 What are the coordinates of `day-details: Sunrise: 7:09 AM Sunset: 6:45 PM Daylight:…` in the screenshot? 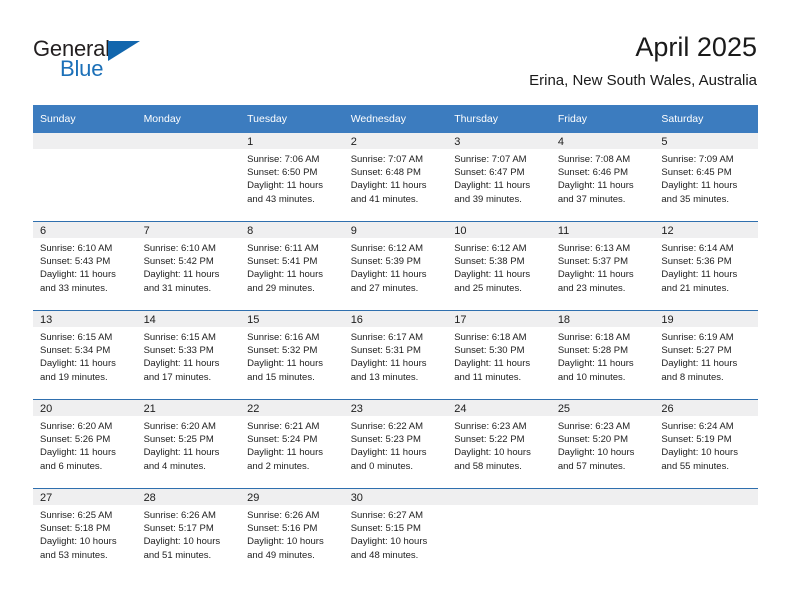 It's located at (706, 177).